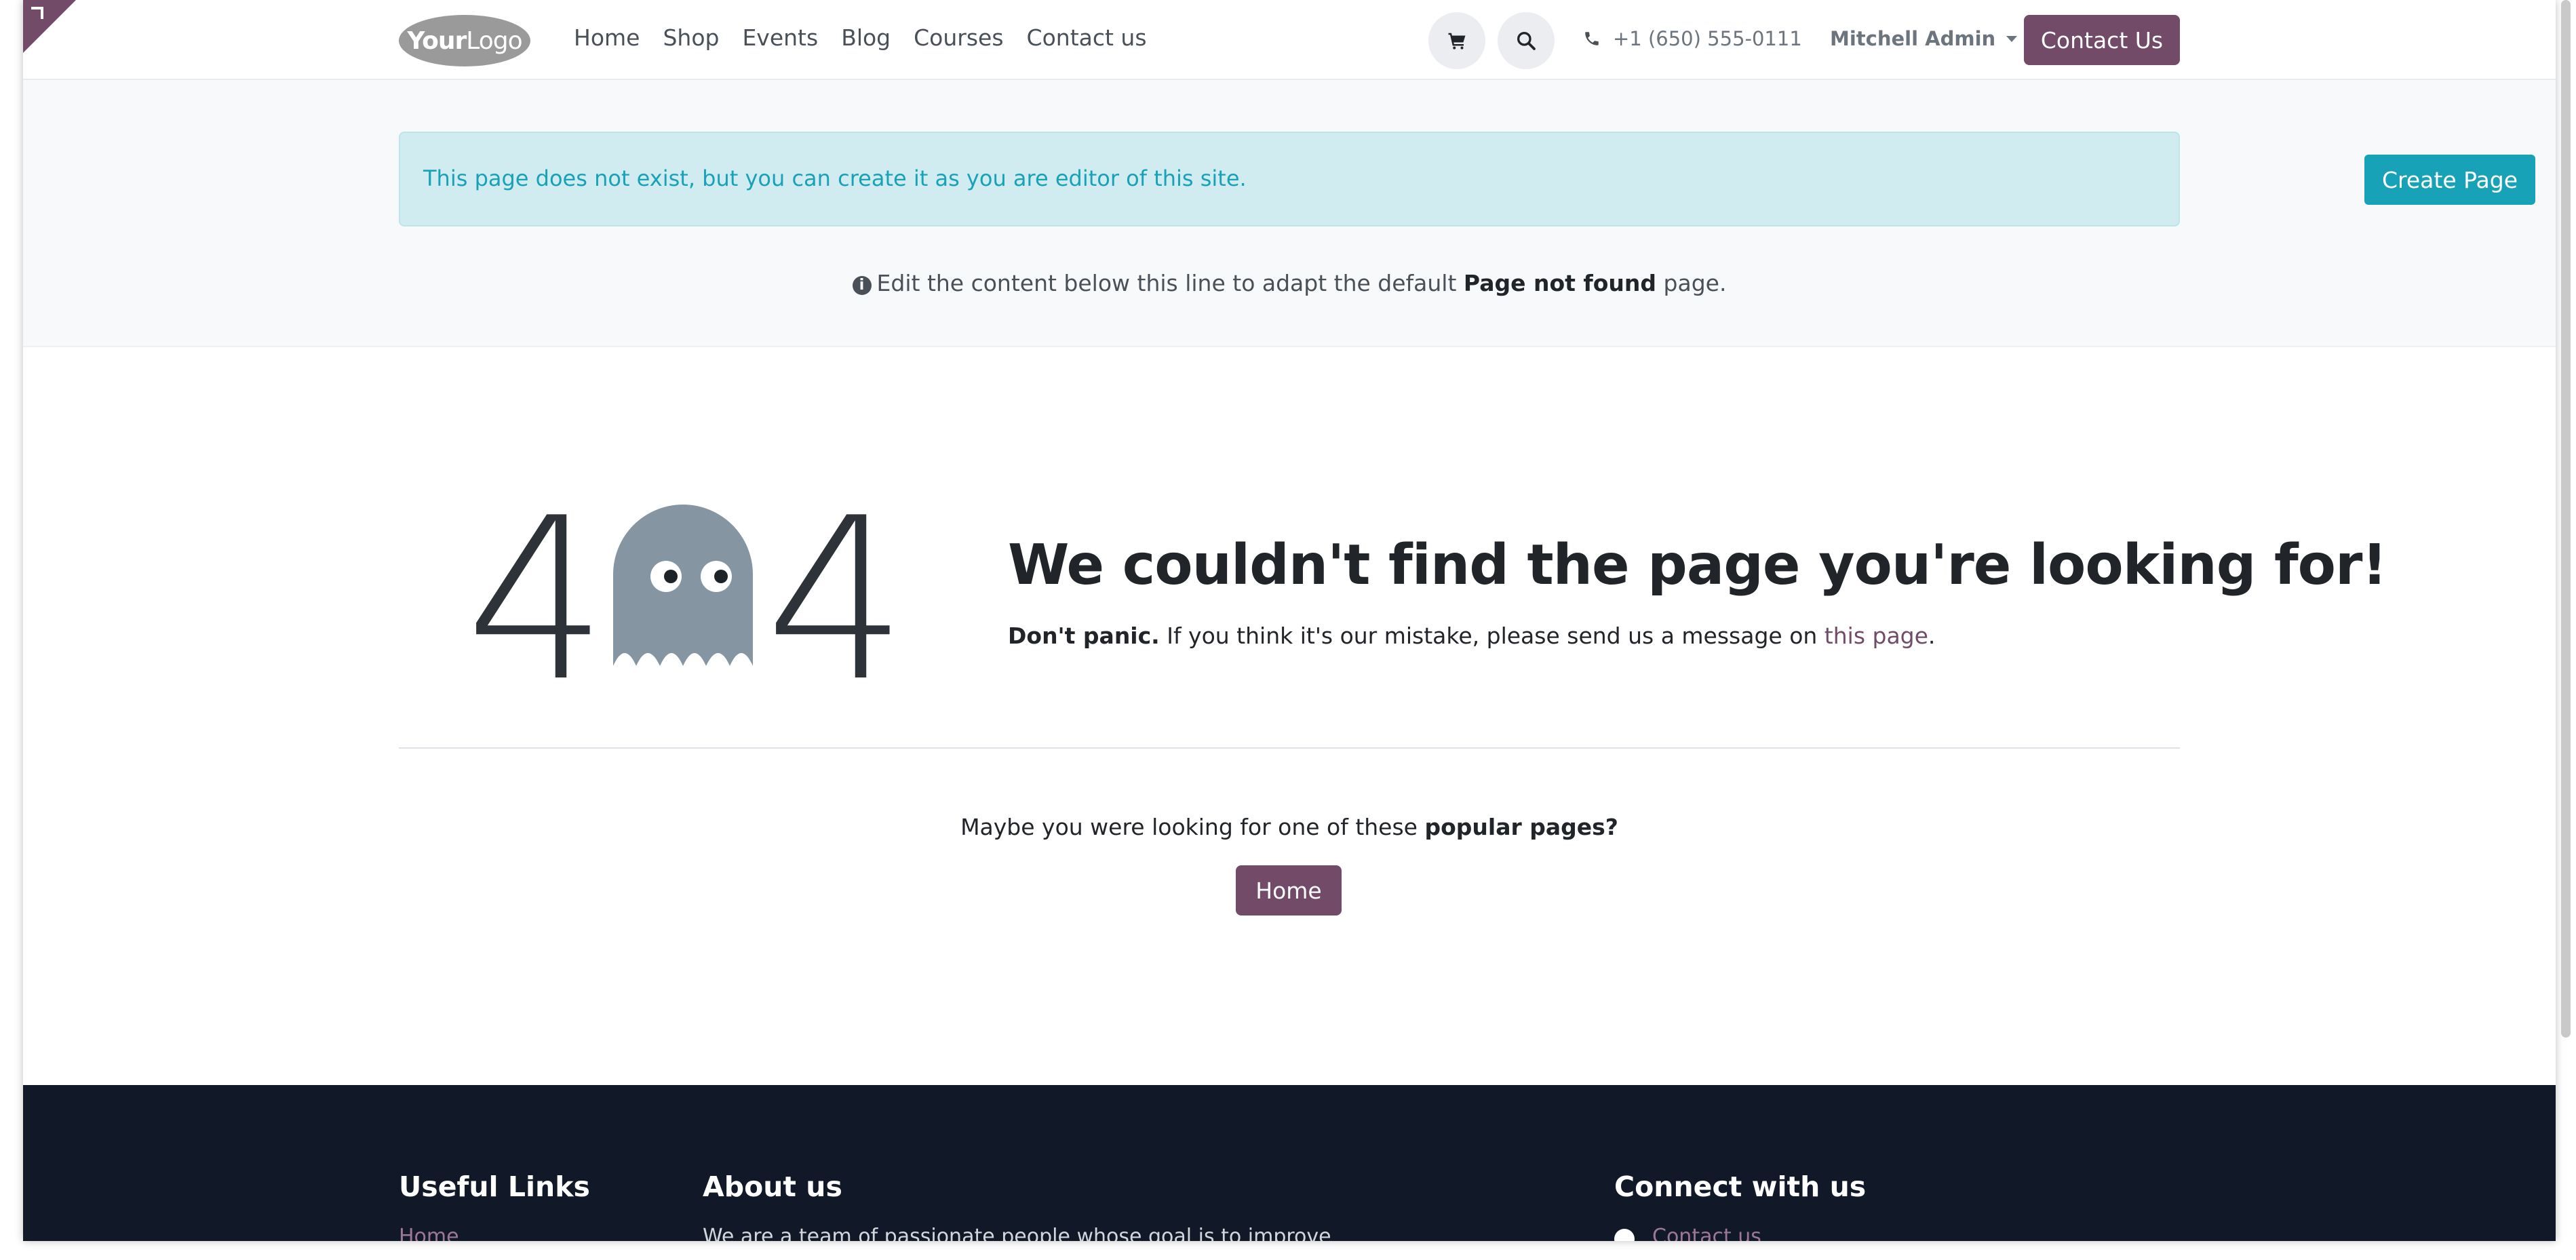  Describe the element at coordinates (683, 585) in the screenshot. I see `ghost-icon` at that location.